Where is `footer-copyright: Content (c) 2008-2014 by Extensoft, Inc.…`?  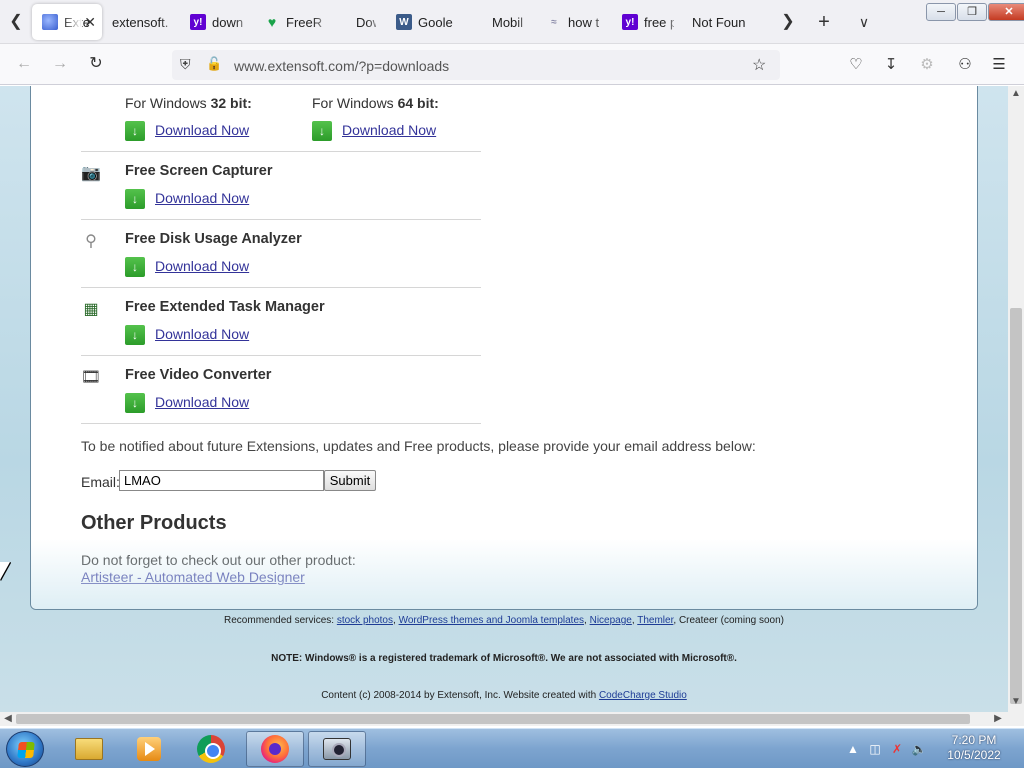 footer-copyright: Content (c) 2008-2014 by Extensoft, Inc.… is located at coordinates (504, 695).